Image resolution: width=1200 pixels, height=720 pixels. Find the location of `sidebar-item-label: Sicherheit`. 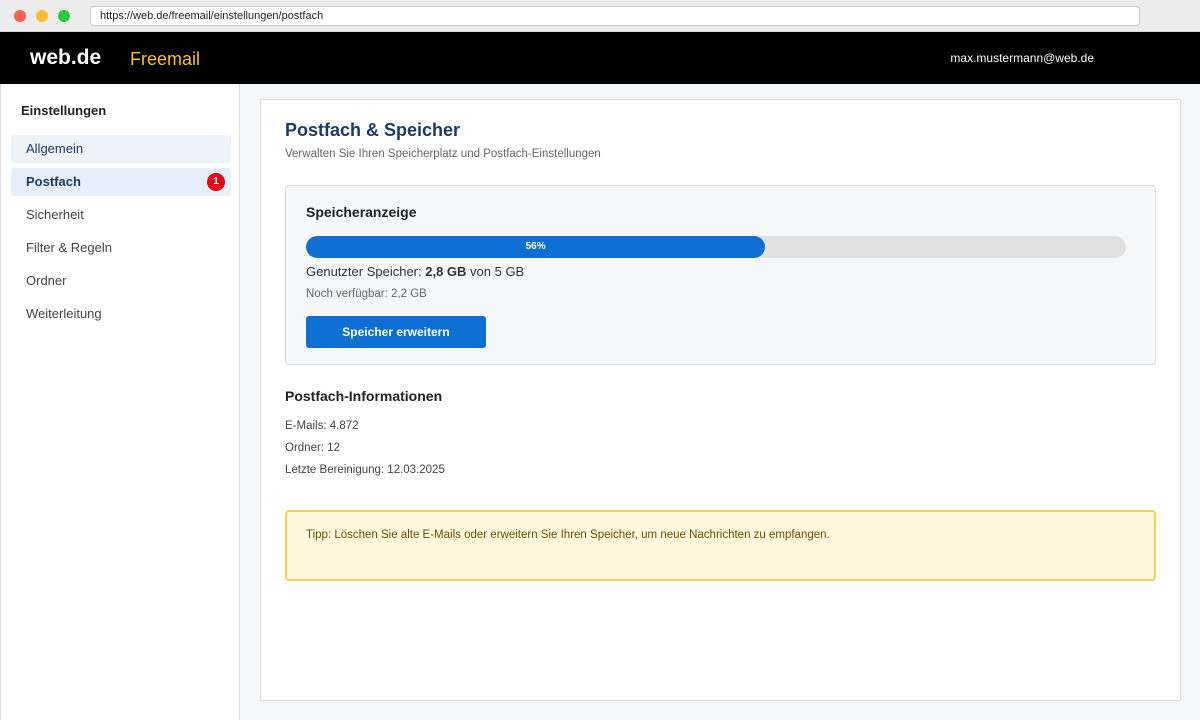

sidebar-item-label: Sicherheit is located at coordinates (55, 214).